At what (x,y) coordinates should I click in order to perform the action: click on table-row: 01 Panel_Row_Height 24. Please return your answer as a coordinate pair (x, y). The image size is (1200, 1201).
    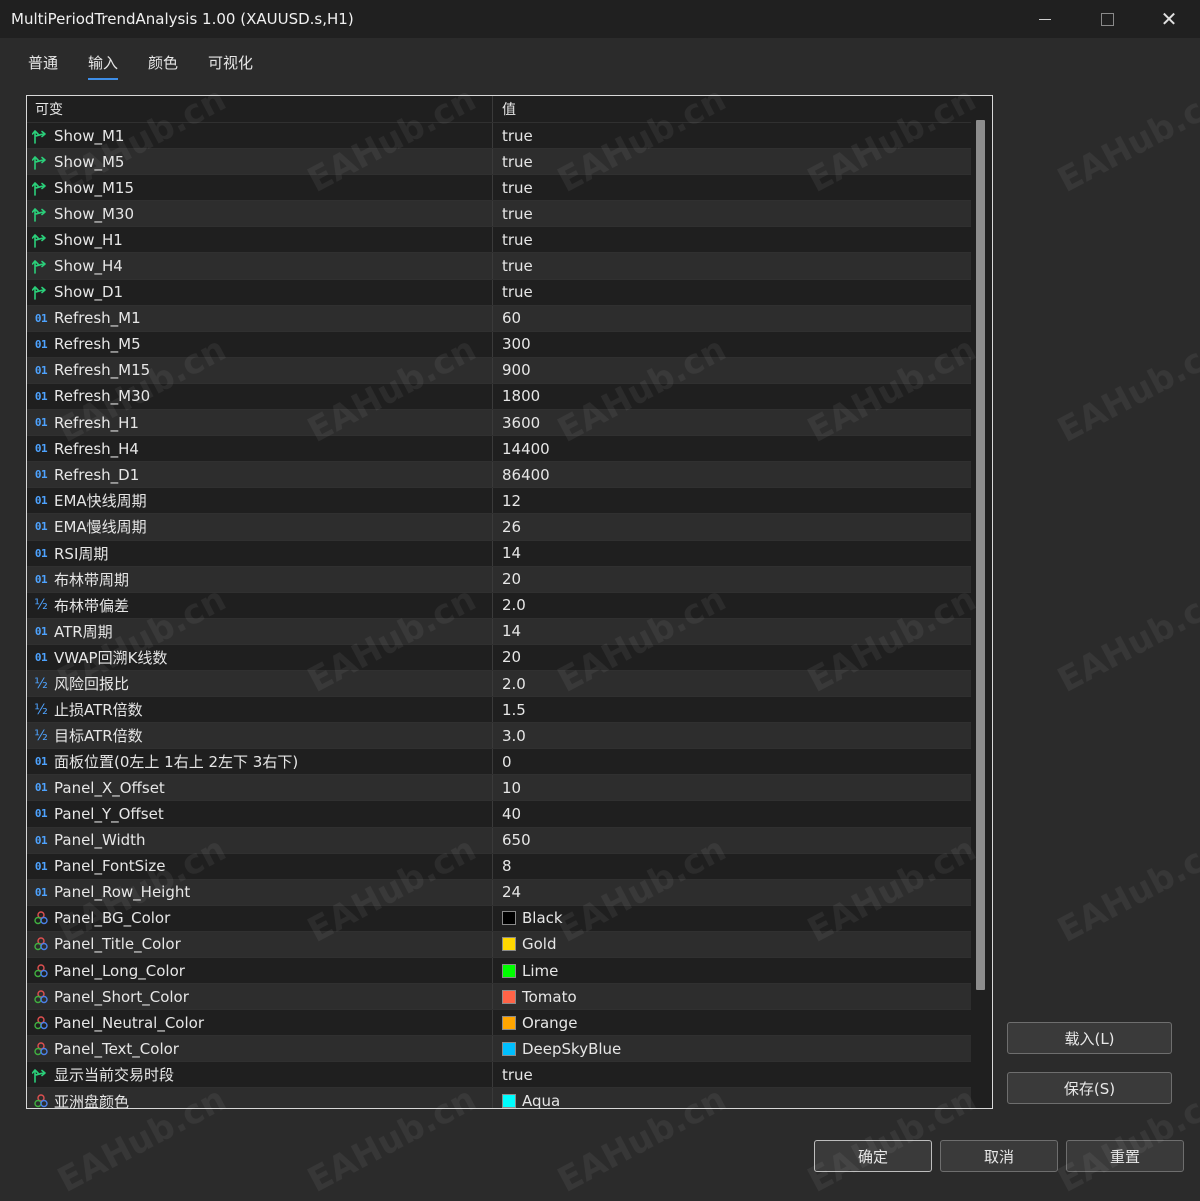
    Looking at the image, I should click on (499, 891).